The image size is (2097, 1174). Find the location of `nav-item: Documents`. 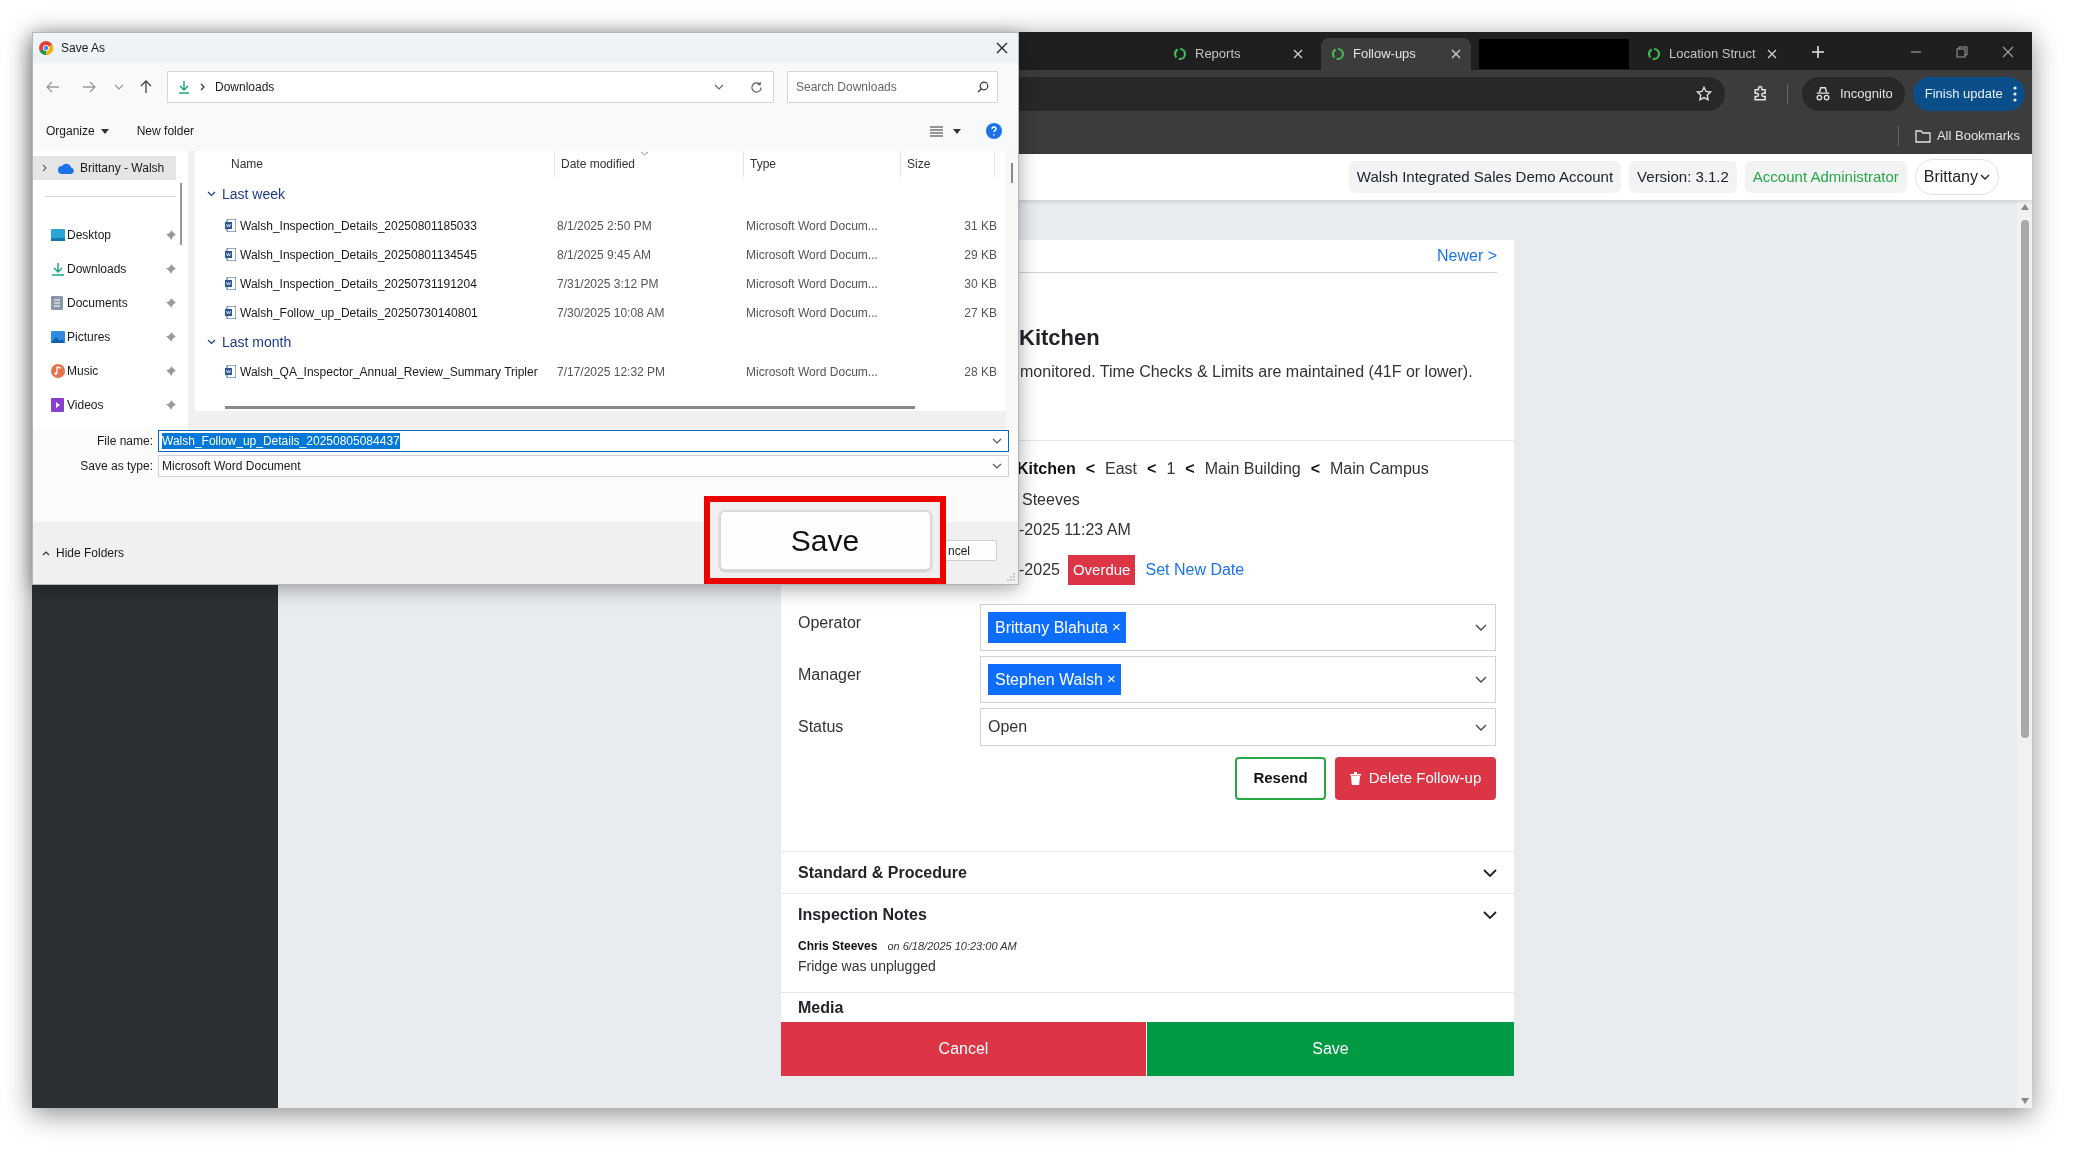

nav-item: Documents is located at coordinates (104, 303).